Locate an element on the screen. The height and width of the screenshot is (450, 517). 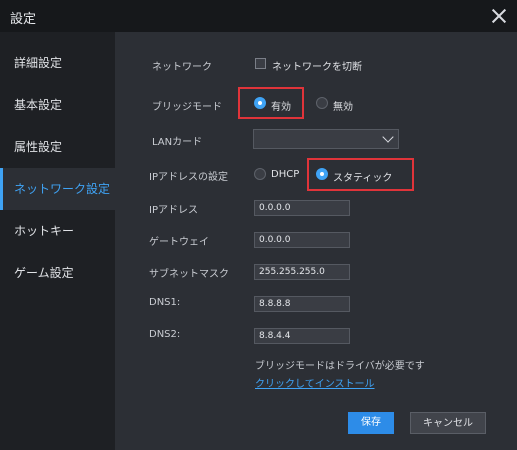
sidebar-item-game: ゲーム設定 is located at coordinates (57, 273).